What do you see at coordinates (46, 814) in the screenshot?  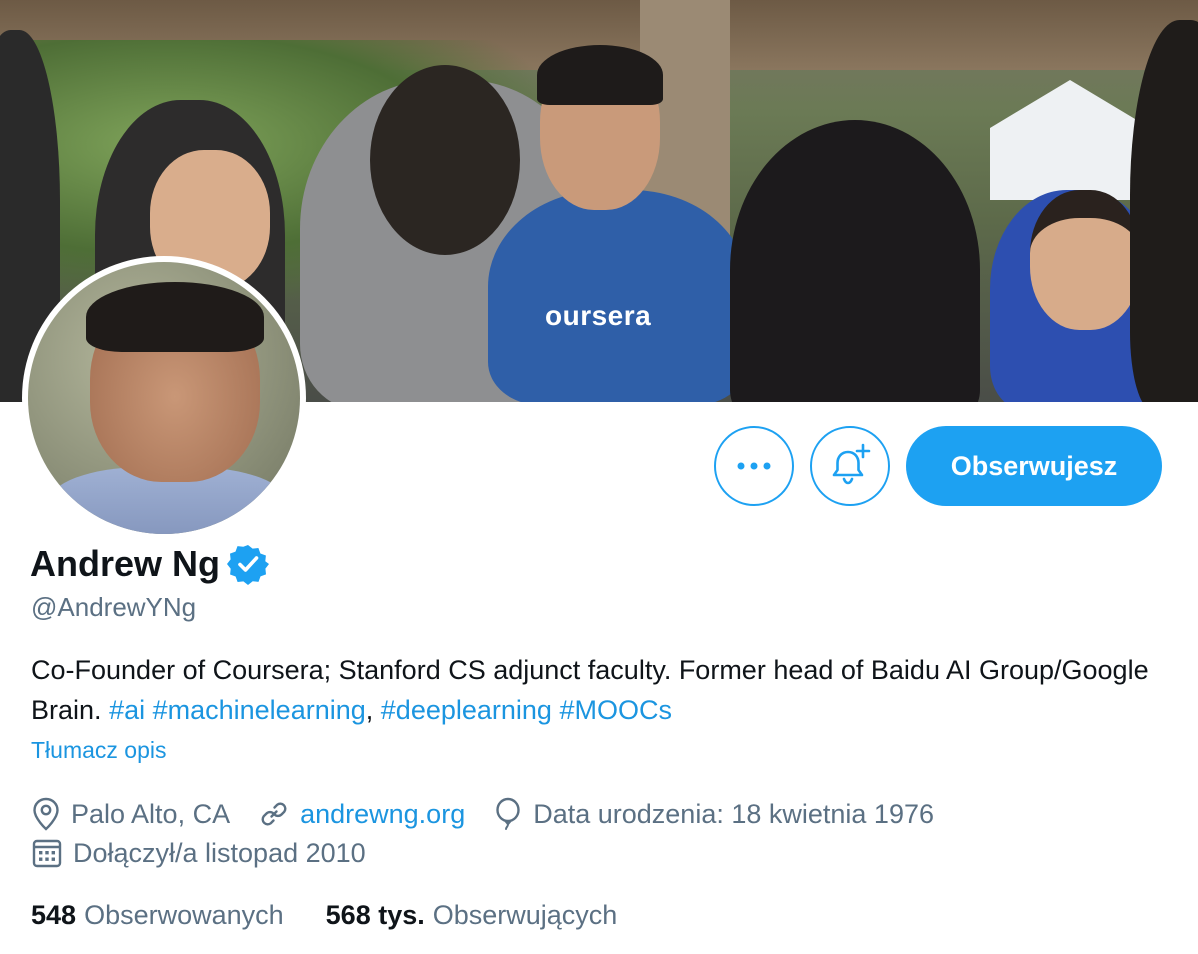 I see `location-pin-icon` at bounding box center [46, 814].